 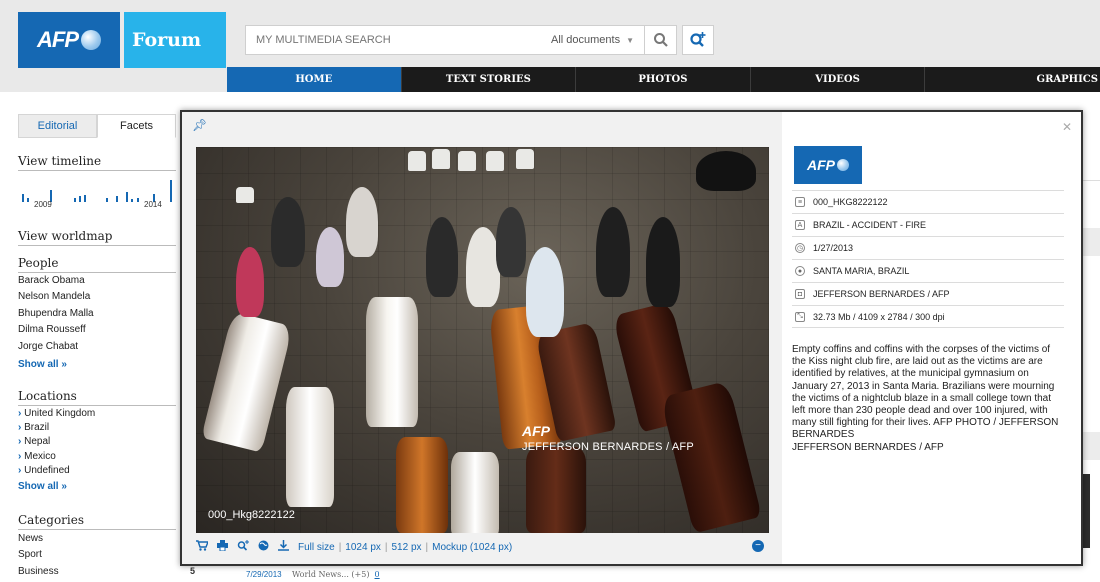 What do you see at coordinates (97, 264) in the screenshot?
I see `people-heading: People` at bounding box center [97, 264].